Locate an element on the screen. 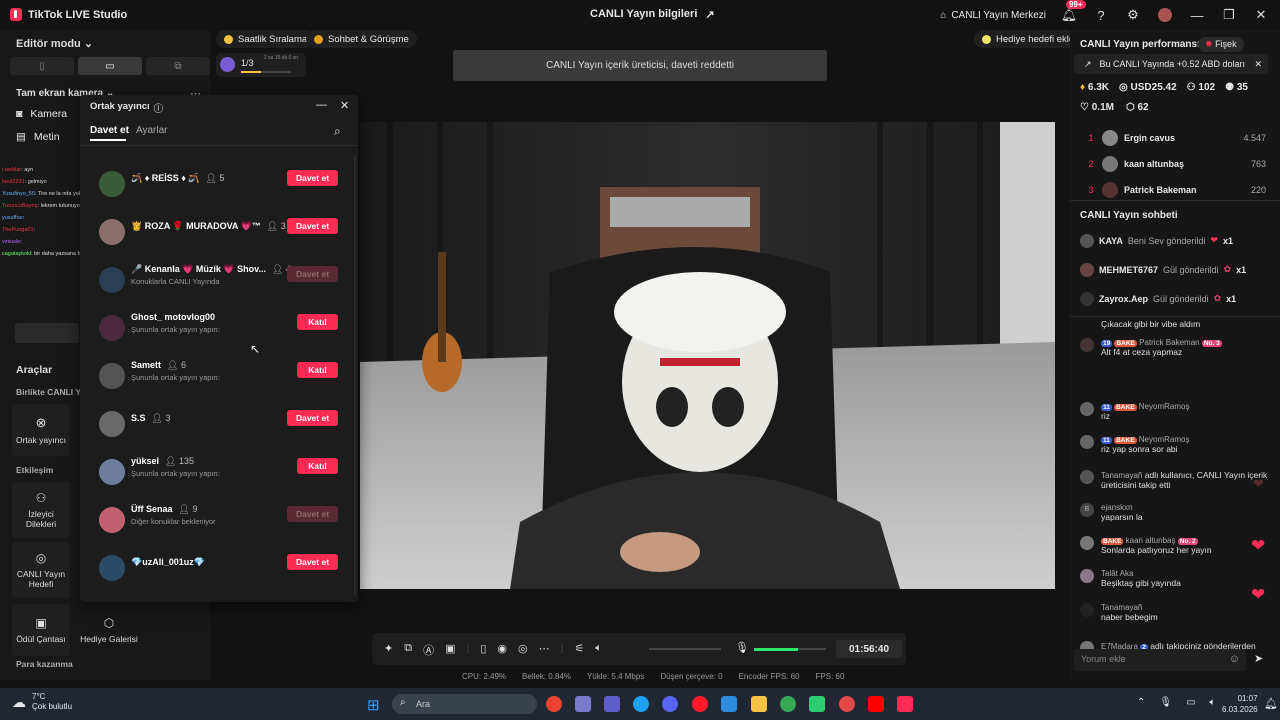  tool-cohost: ⊗ Ortak yayıncı is located at coordinates (41, 430).